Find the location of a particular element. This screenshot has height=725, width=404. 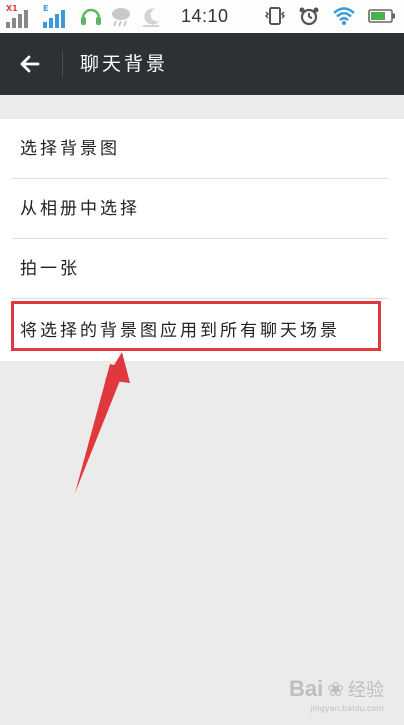

vibrate-icon is located at coordinates (275, 16).